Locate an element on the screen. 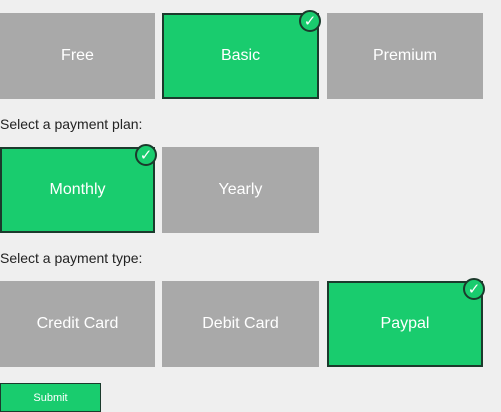 The image size is (501, 412). tier-option-premium: Premium is located at coordinates (405, 56).